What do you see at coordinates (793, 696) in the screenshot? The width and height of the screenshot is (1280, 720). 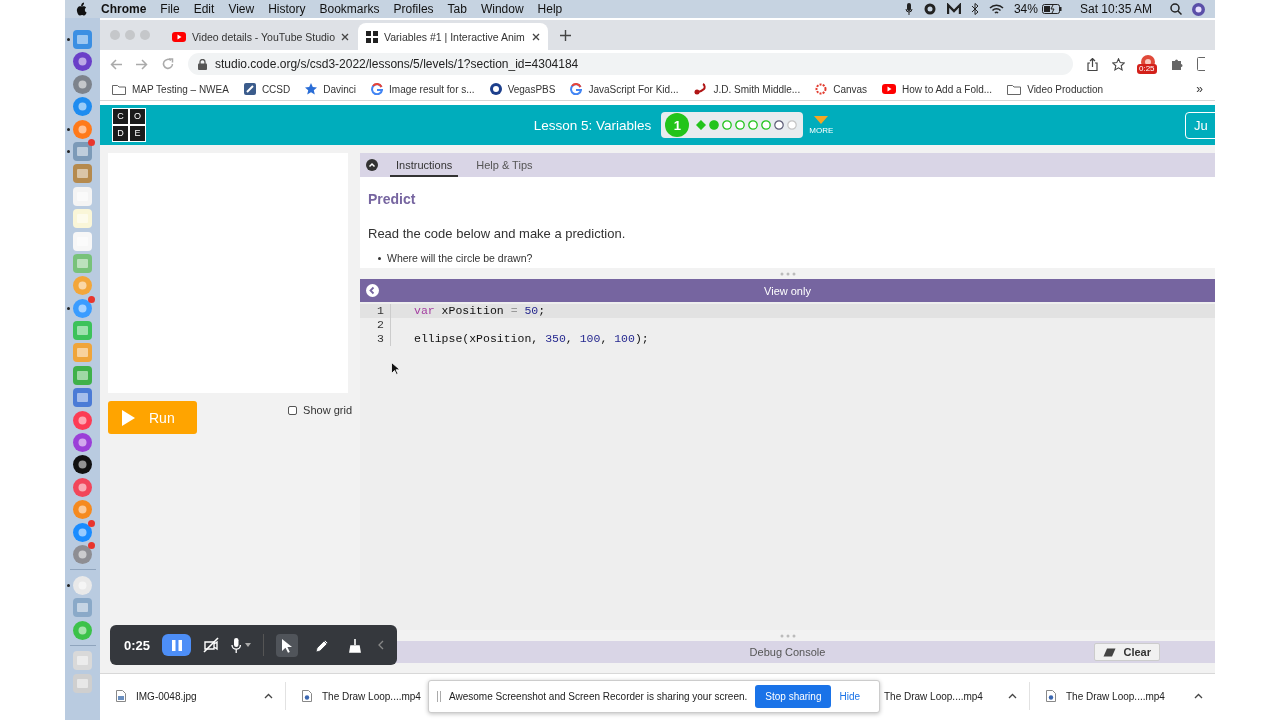 I see `stop-sharing-button: Stop sharing` at bounding box center [793, 696].